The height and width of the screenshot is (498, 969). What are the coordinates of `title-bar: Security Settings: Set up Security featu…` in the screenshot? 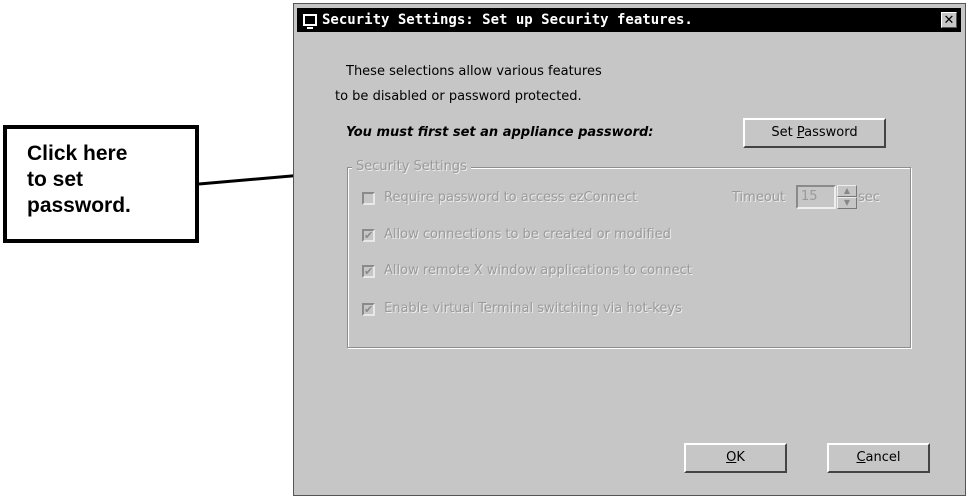 It's located at (629, 20).